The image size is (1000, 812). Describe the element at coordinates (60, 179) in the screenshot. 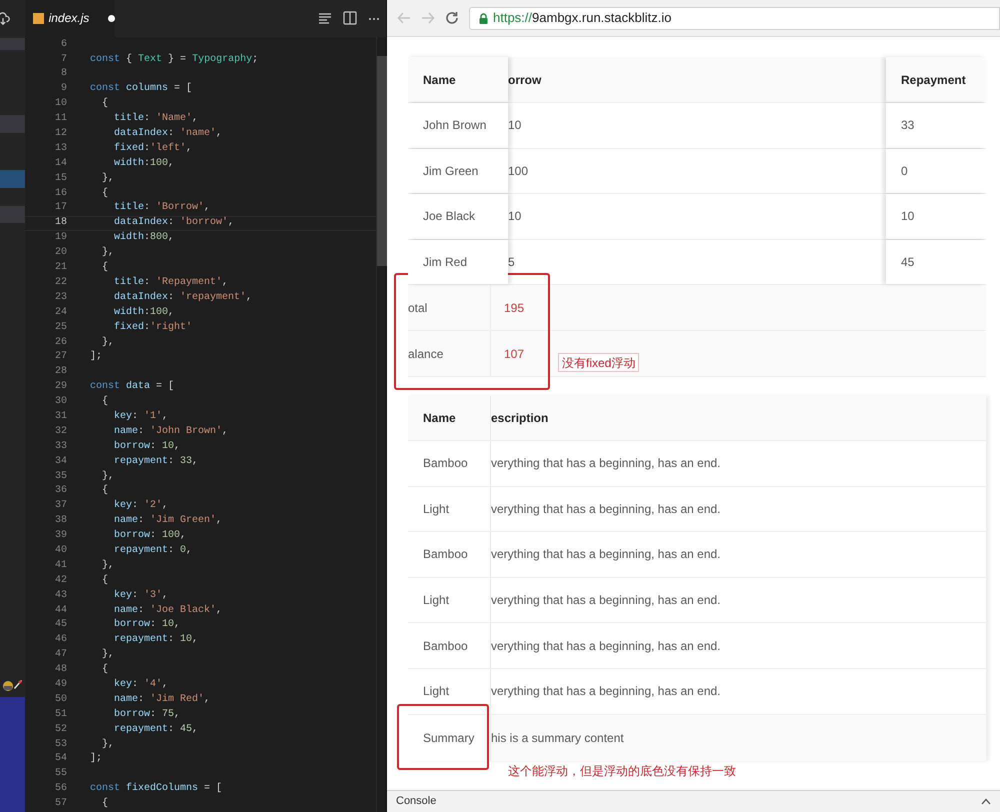

I see `line-number: 15` at that location.